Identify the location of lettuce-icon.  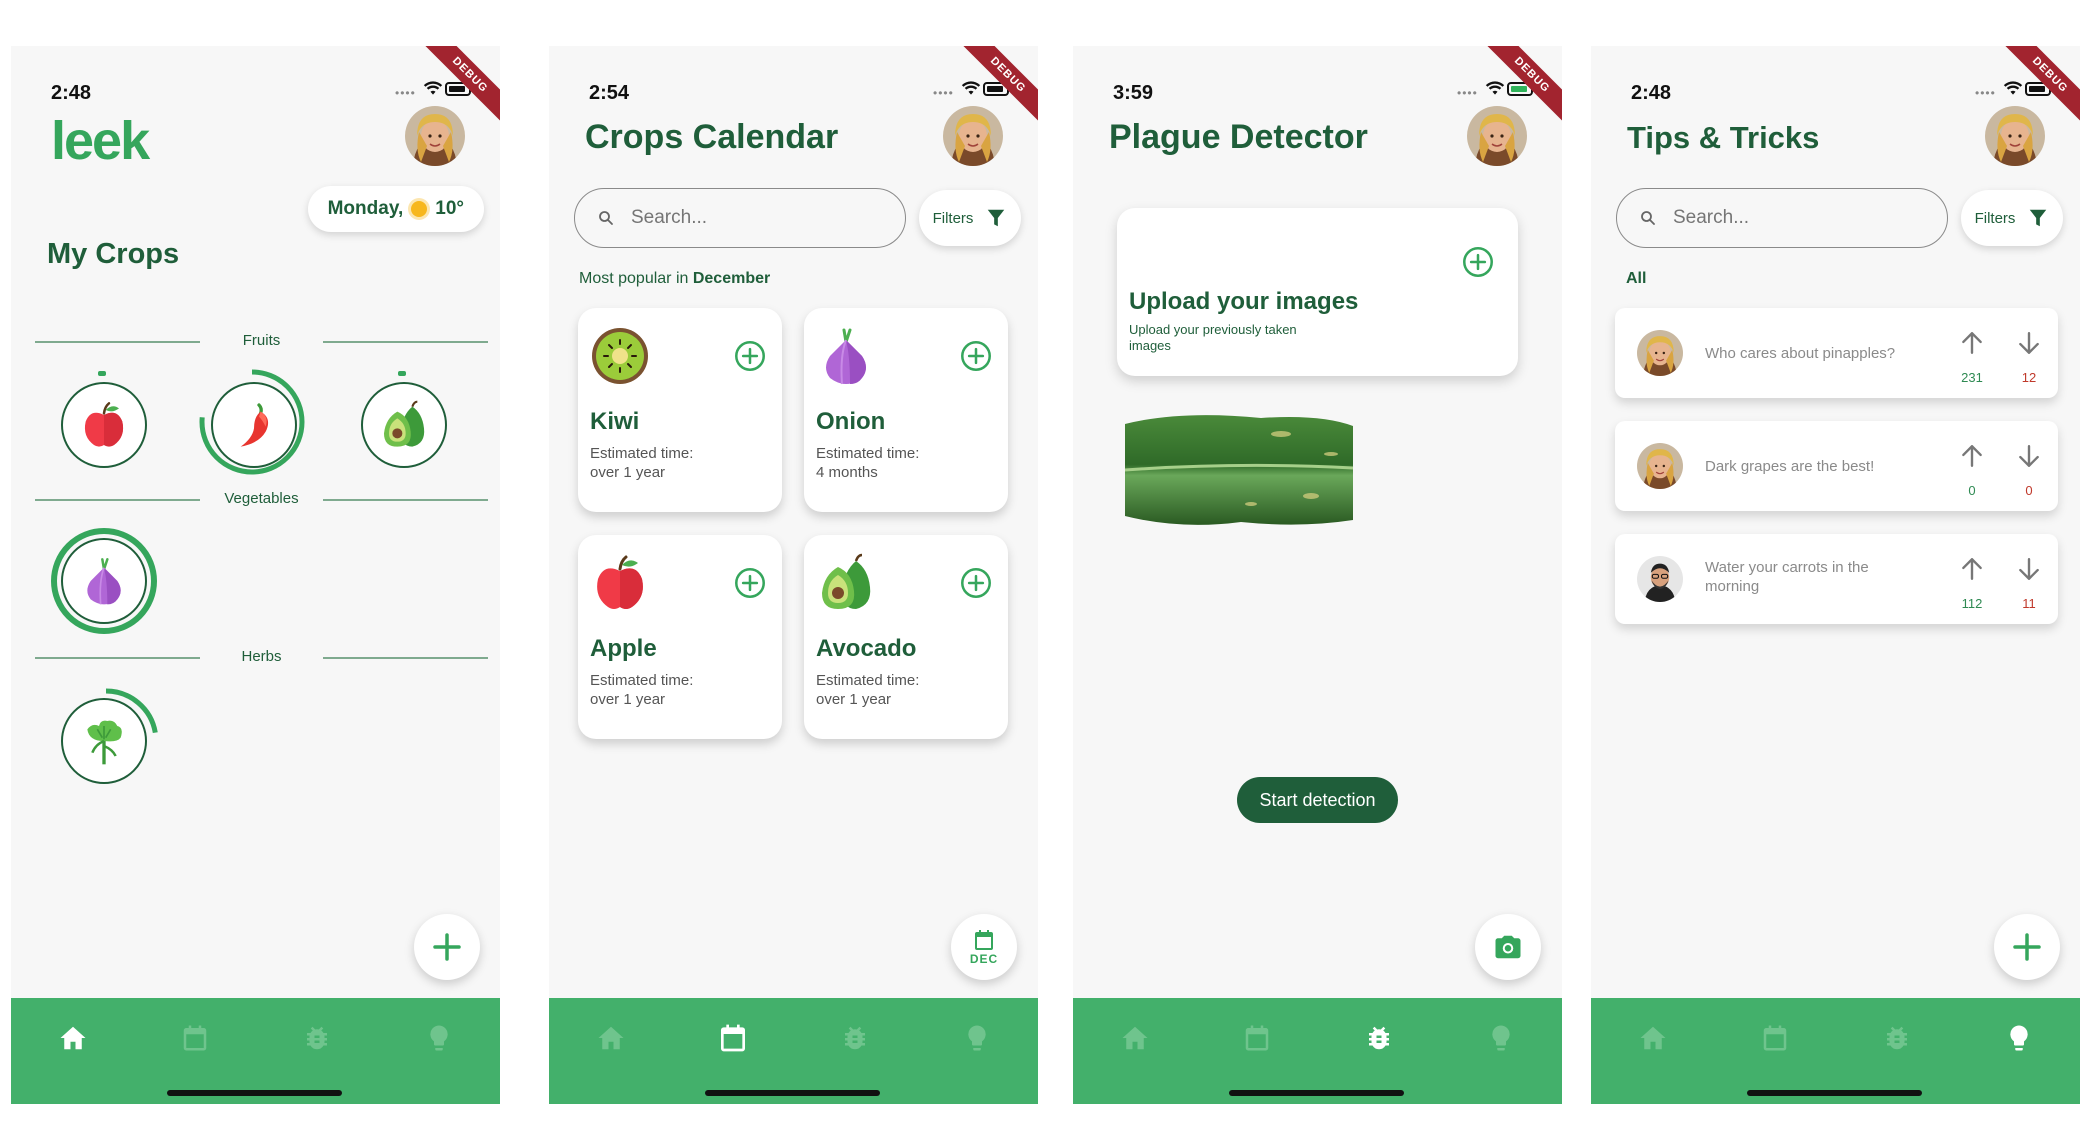
(104, 741).